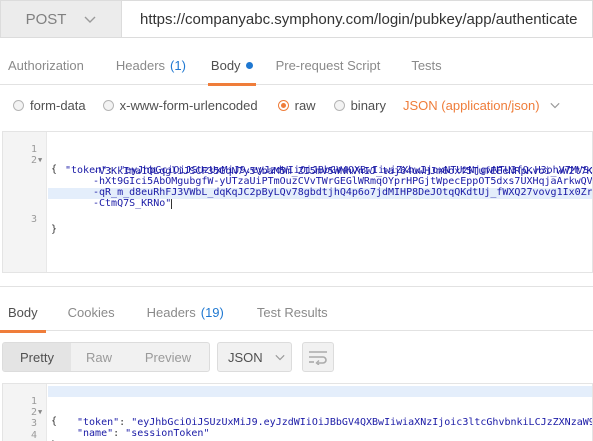 Image resolution: width=593 pixels, height=441 pixels. I want to click on radio-selected-icon, so click(283, 105).